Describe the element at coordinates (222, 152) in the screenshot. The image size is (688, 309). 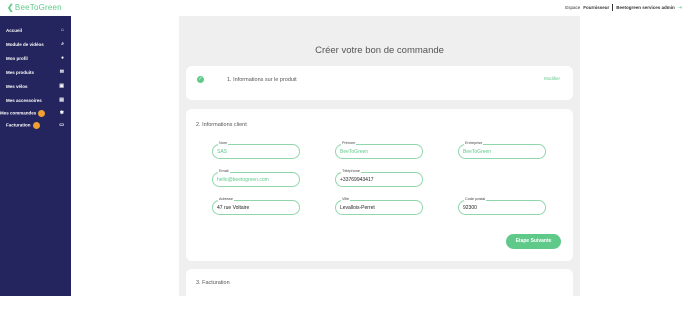
I see `field-value: SAS` at that location.